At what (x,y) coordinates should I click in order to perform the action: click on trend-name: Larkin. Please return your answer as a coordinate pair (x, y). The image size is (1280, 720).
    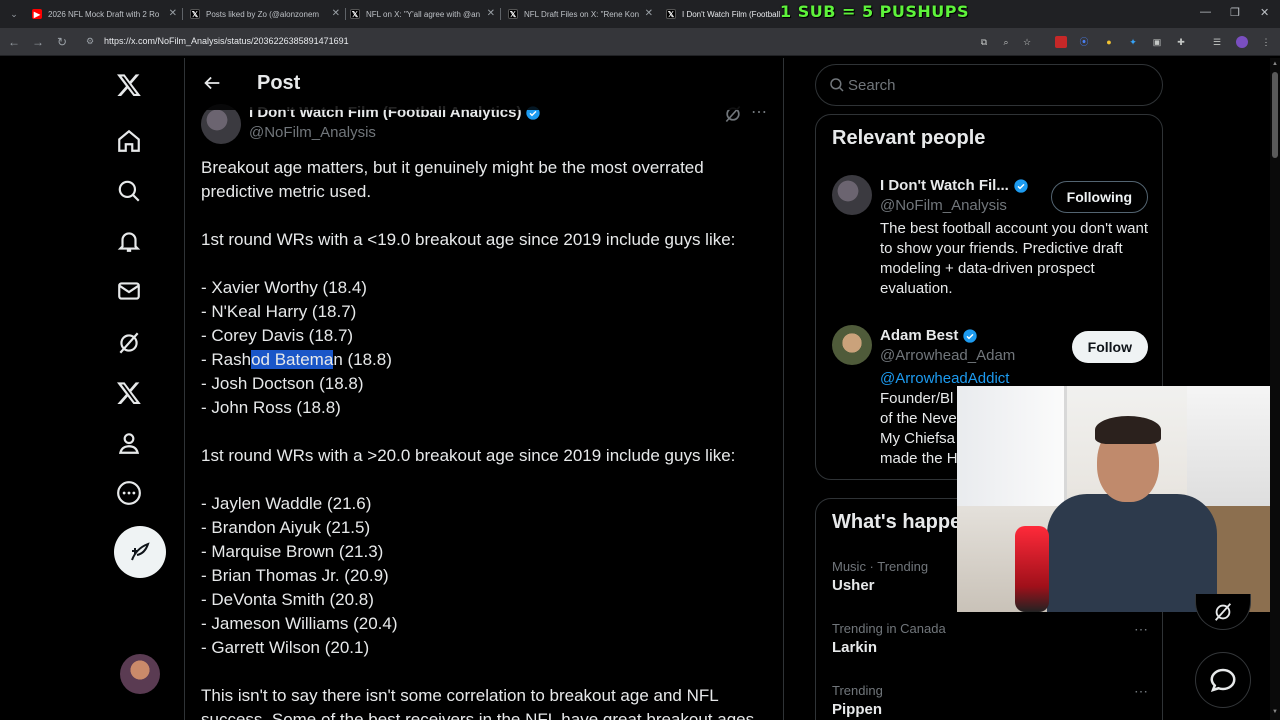
    Looking at the image, I should click on (990, 647).